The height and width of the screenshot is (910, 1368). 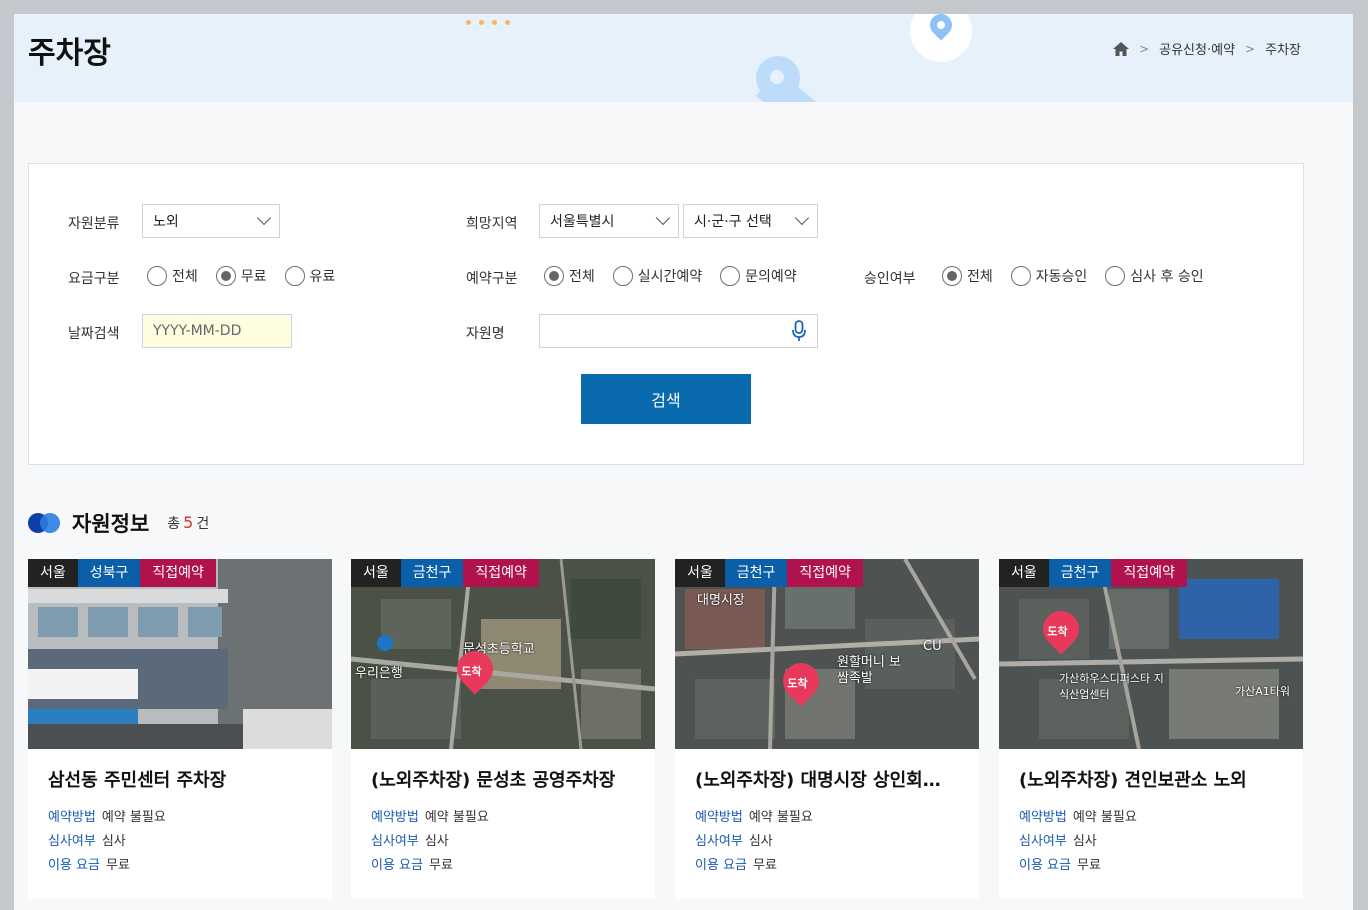 I want to click on fee-radio-group: 전체 무료 유료, so click(x=250, y=276).